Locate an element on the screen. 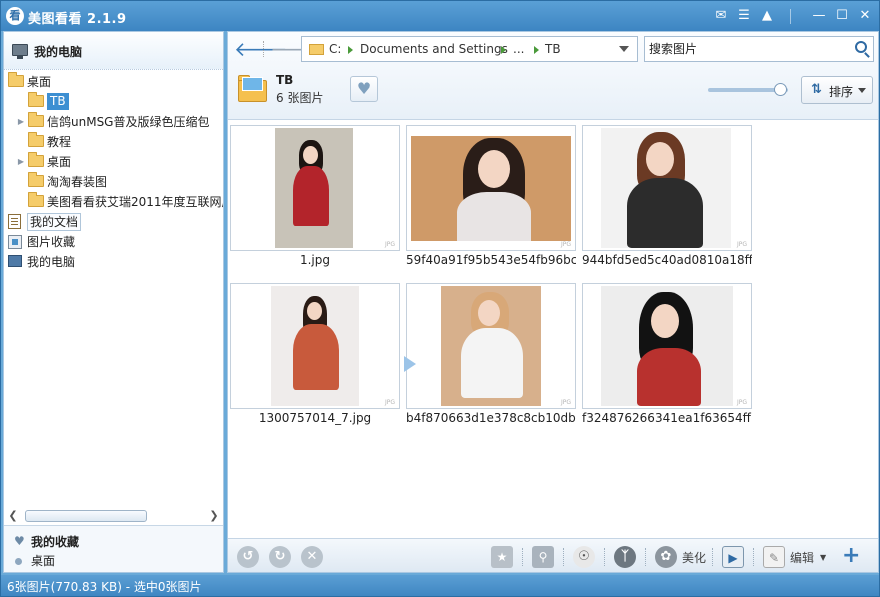 The image size is (880, 597). tree-item-label: 我的电脑 is located at coordinates (51, 262).